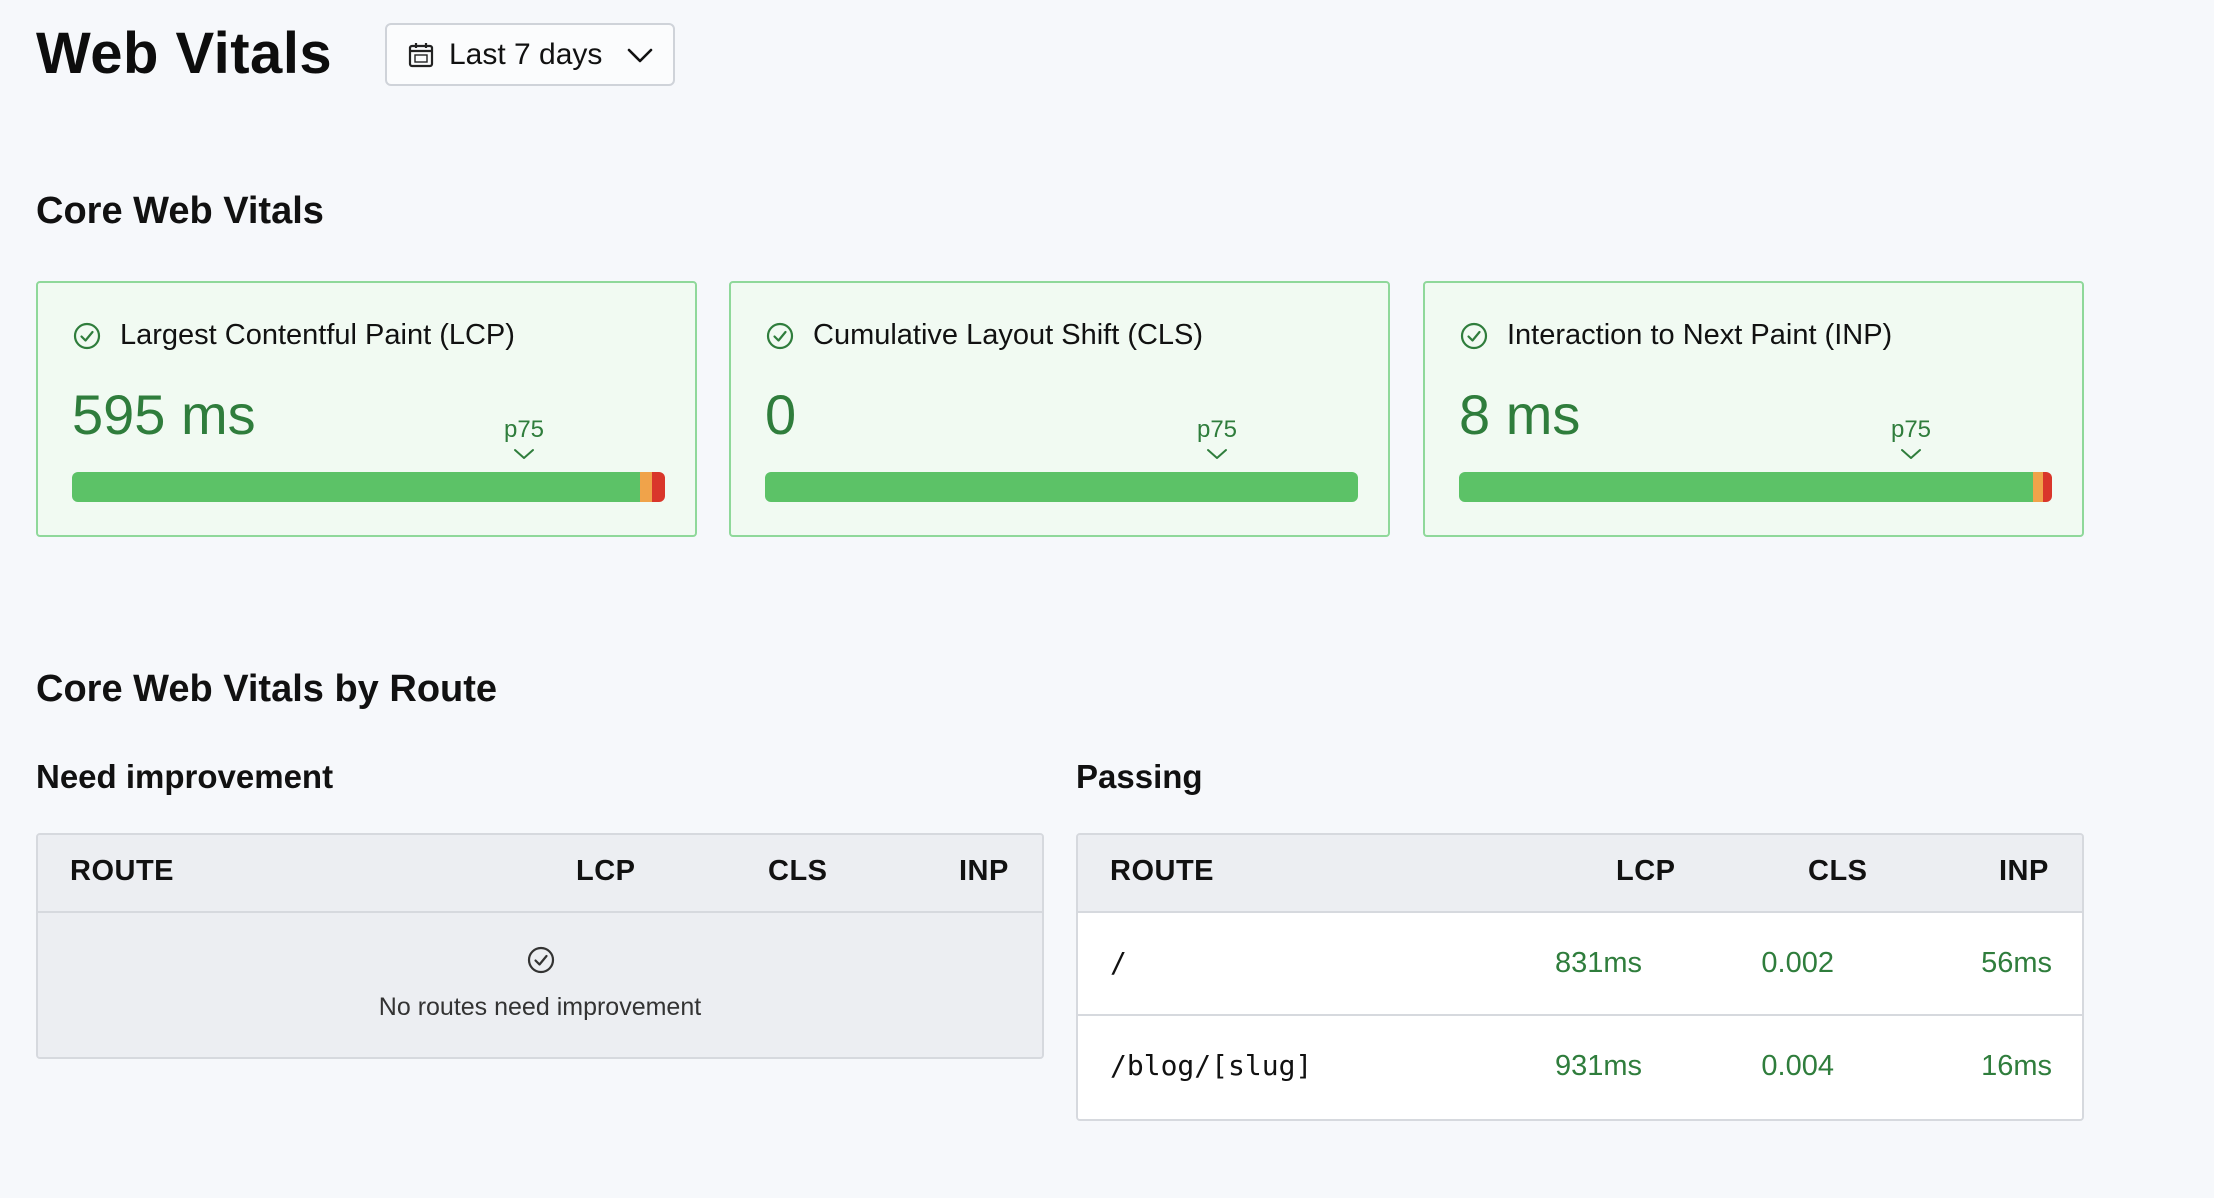 This screenshot has height=1198, width=2214. Describe the element at coordinates (1598, 963) in the screenshot. I see `lcp-cell: 831ms` at that location.